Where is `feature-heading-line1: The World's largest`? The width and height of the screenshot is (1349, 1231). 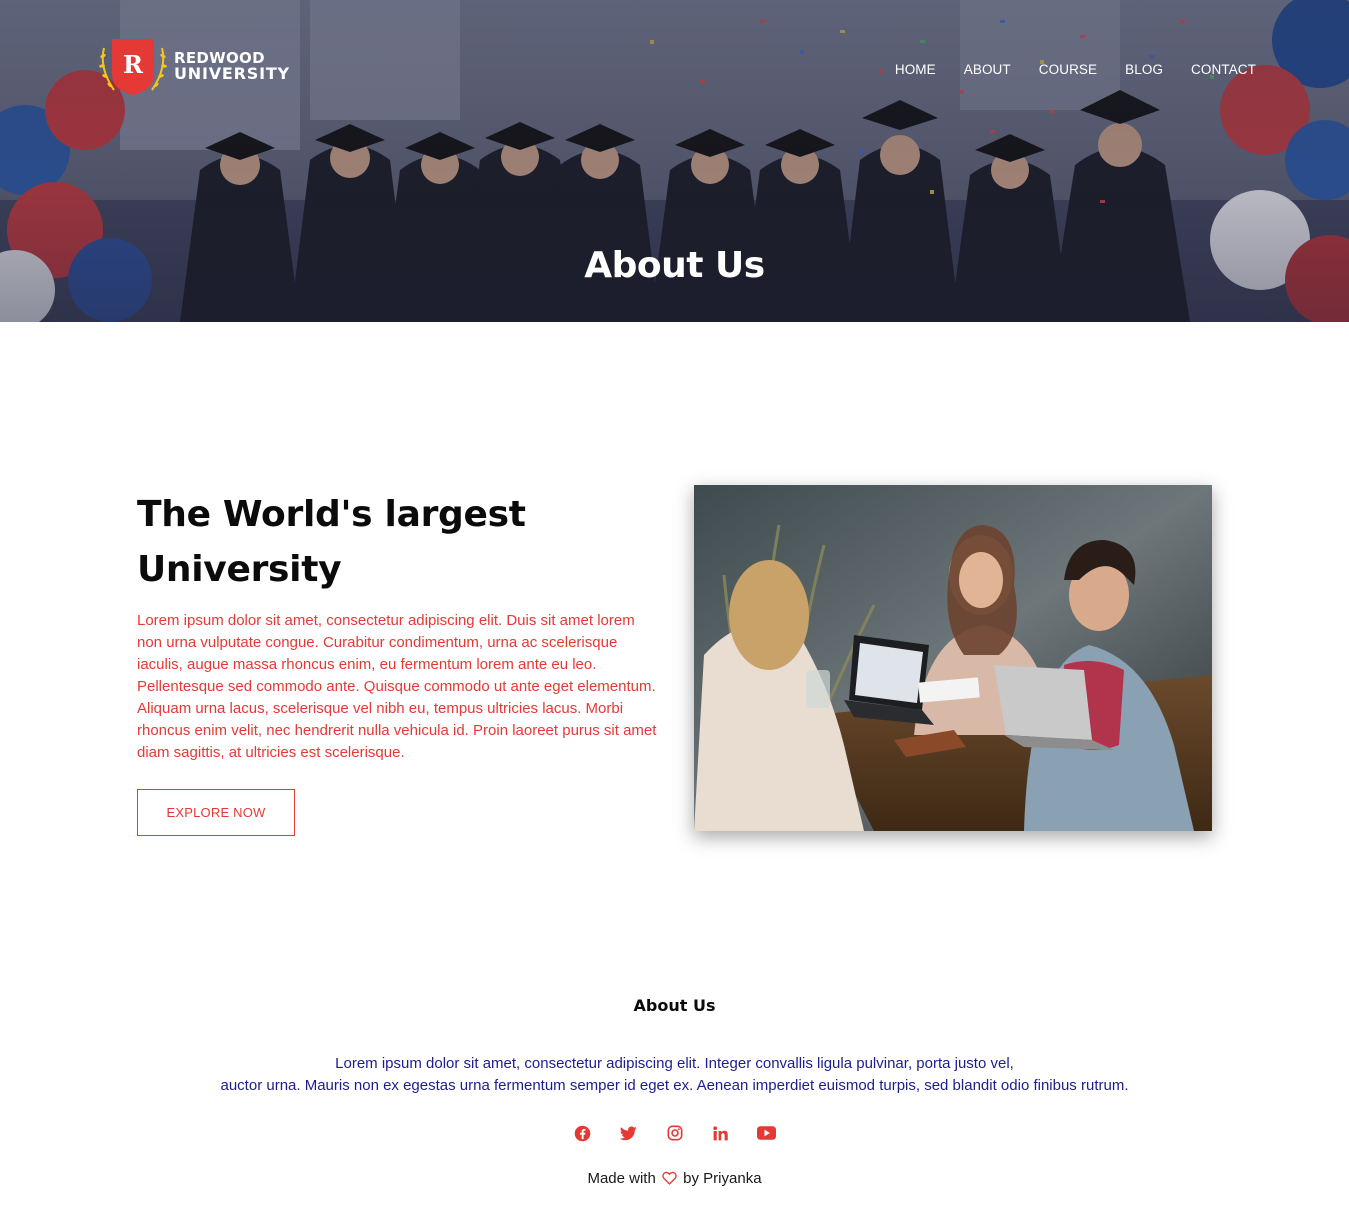 feature-heading-line1: The World's largest is located at coordinates (331, 514).